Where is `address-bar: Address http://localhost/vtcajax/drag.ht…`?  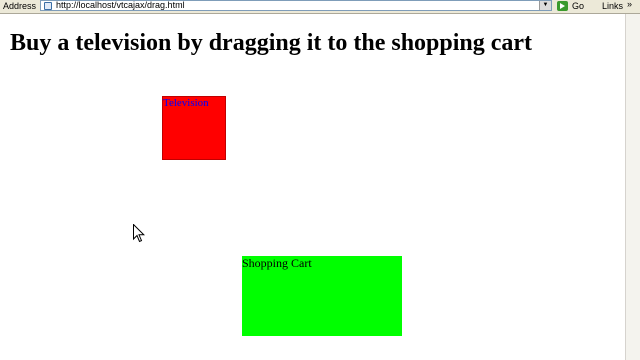 address-bar: Address http://localhost/vtcajax/drag.ht… is located at coordinates (320, 7).